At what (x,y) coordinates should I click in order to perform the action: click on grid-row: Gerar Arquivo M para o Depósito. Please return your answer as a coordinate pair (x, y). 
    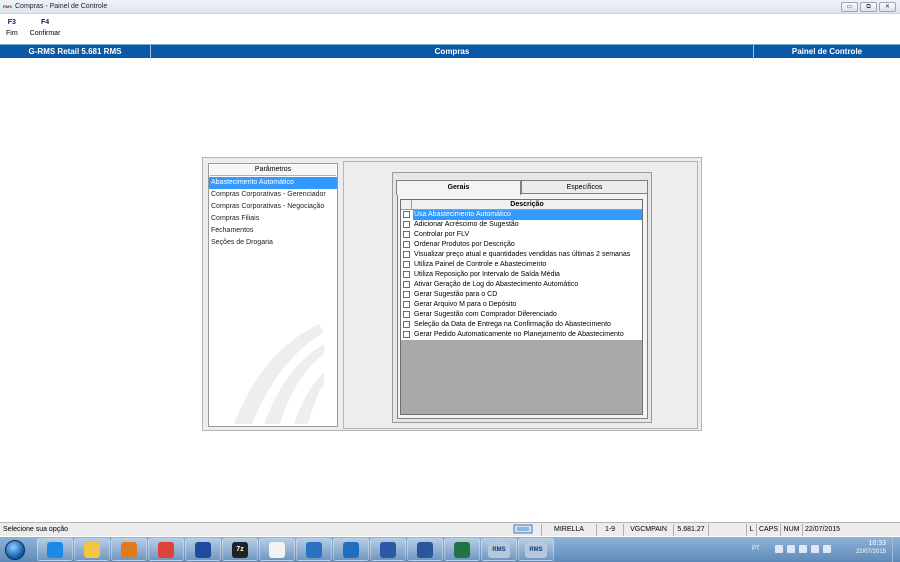
    Looking at the image, I should click on (521, 305).